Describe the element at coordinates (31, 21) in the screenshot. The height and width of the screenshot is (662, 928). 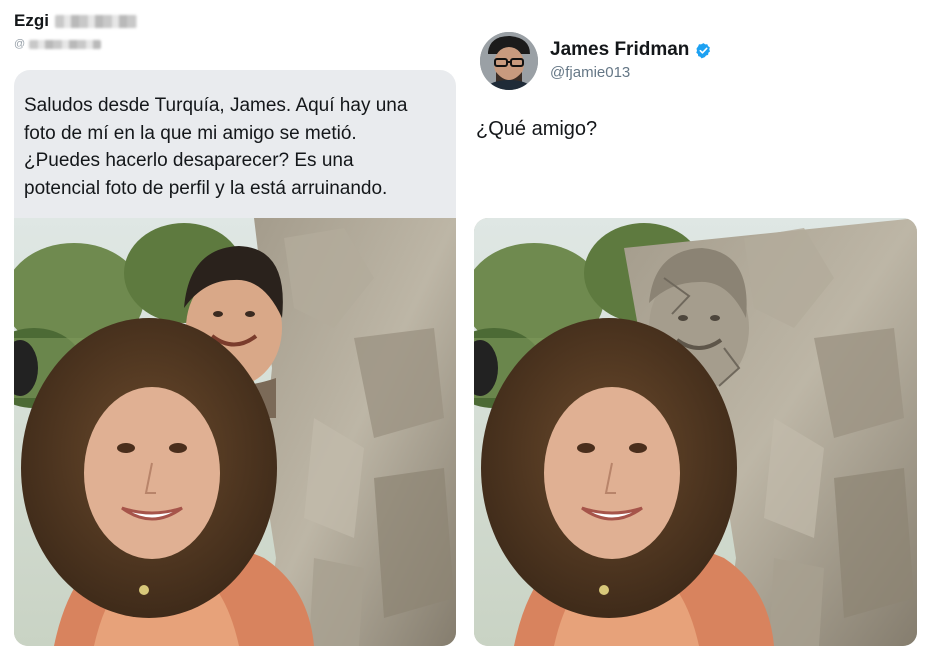
I see `left-user-name: Ezgi` at that location.